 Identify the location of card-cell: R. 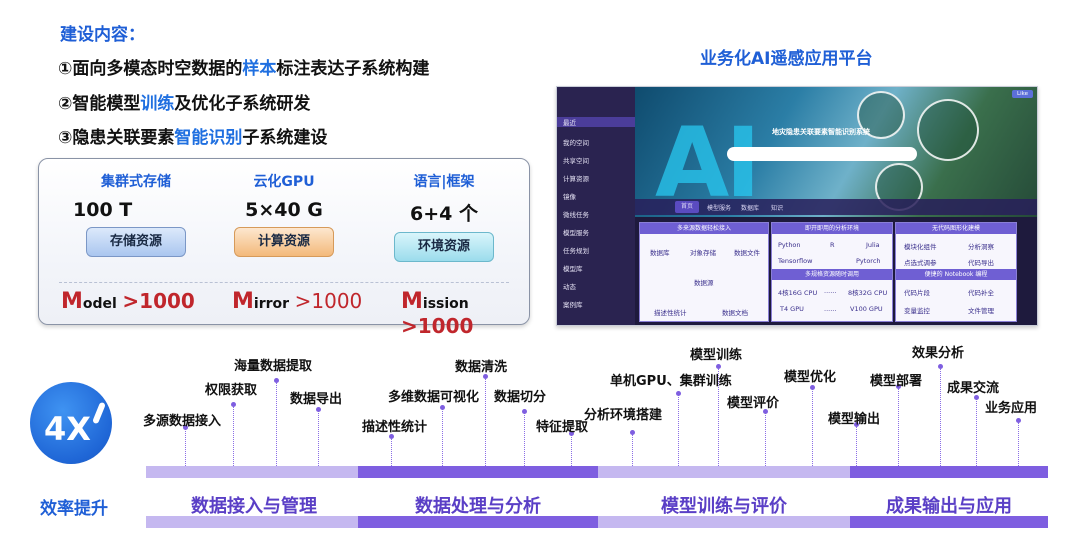
(832, 245).